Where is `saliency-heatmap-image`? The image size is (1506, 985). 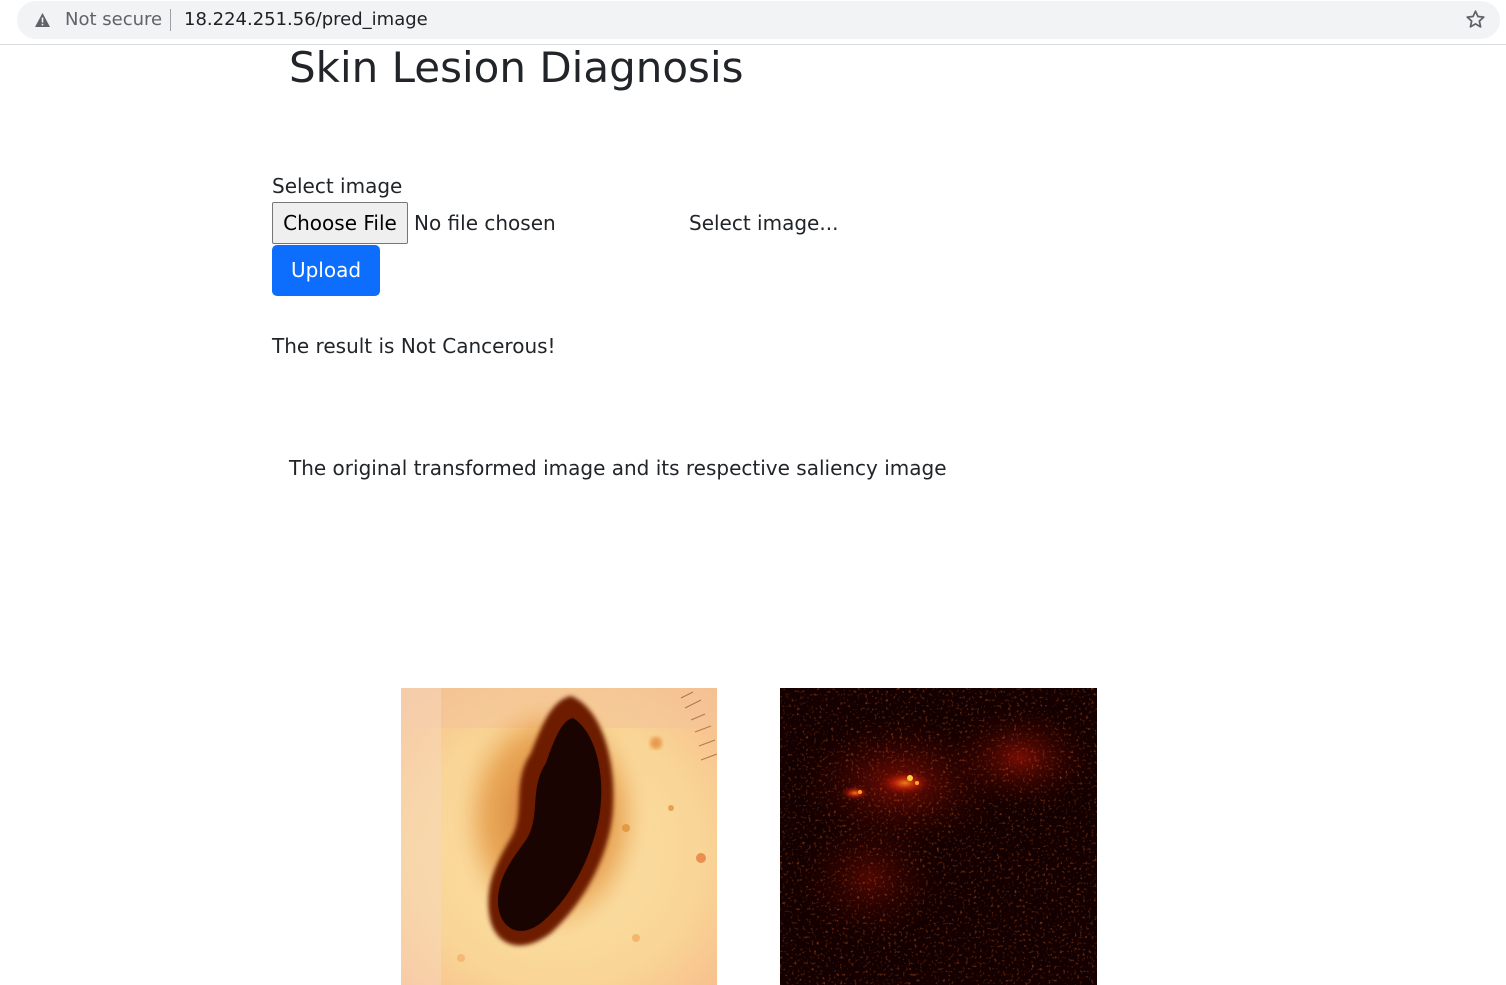 saliency-heatmap-image is located at coordinates (938, 836).